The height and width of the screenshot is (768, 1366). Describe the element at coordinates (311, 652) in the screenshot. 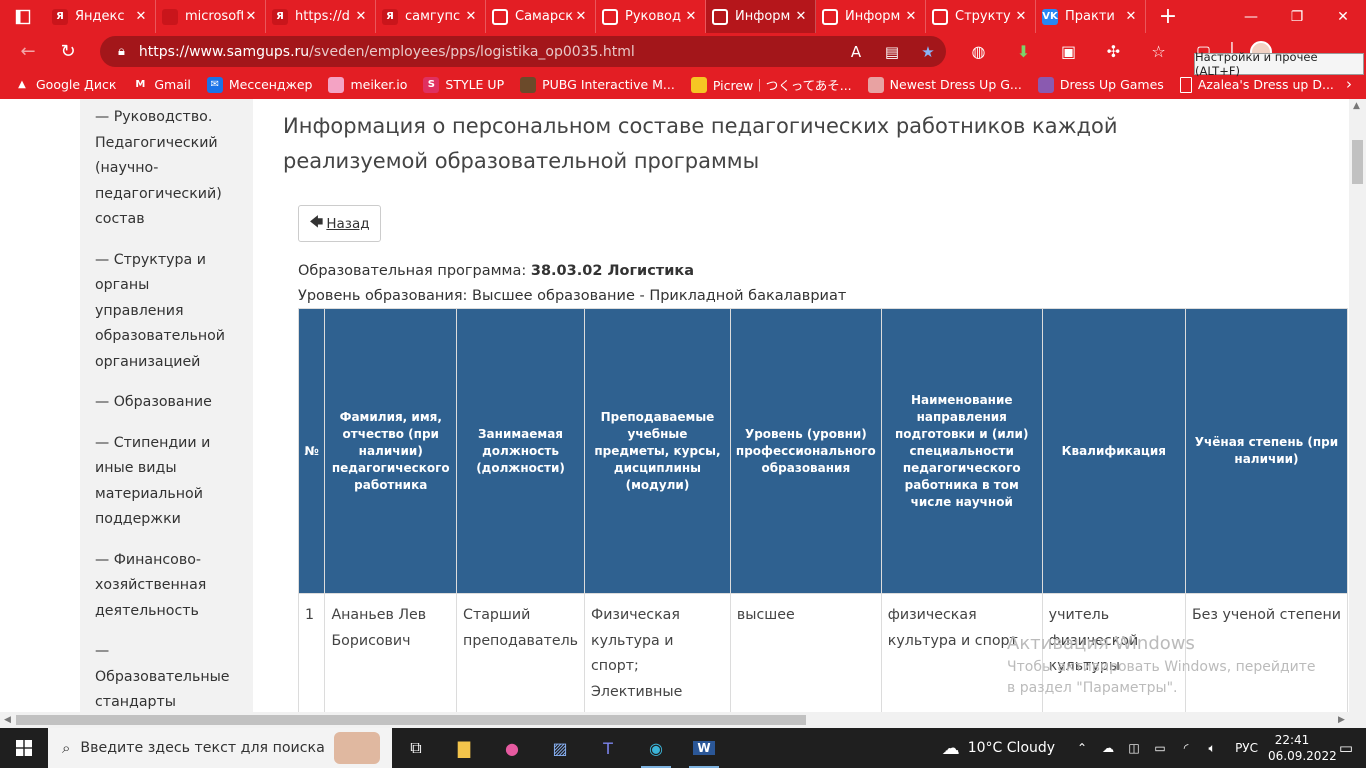

I see `cell-number: 1` at that location.